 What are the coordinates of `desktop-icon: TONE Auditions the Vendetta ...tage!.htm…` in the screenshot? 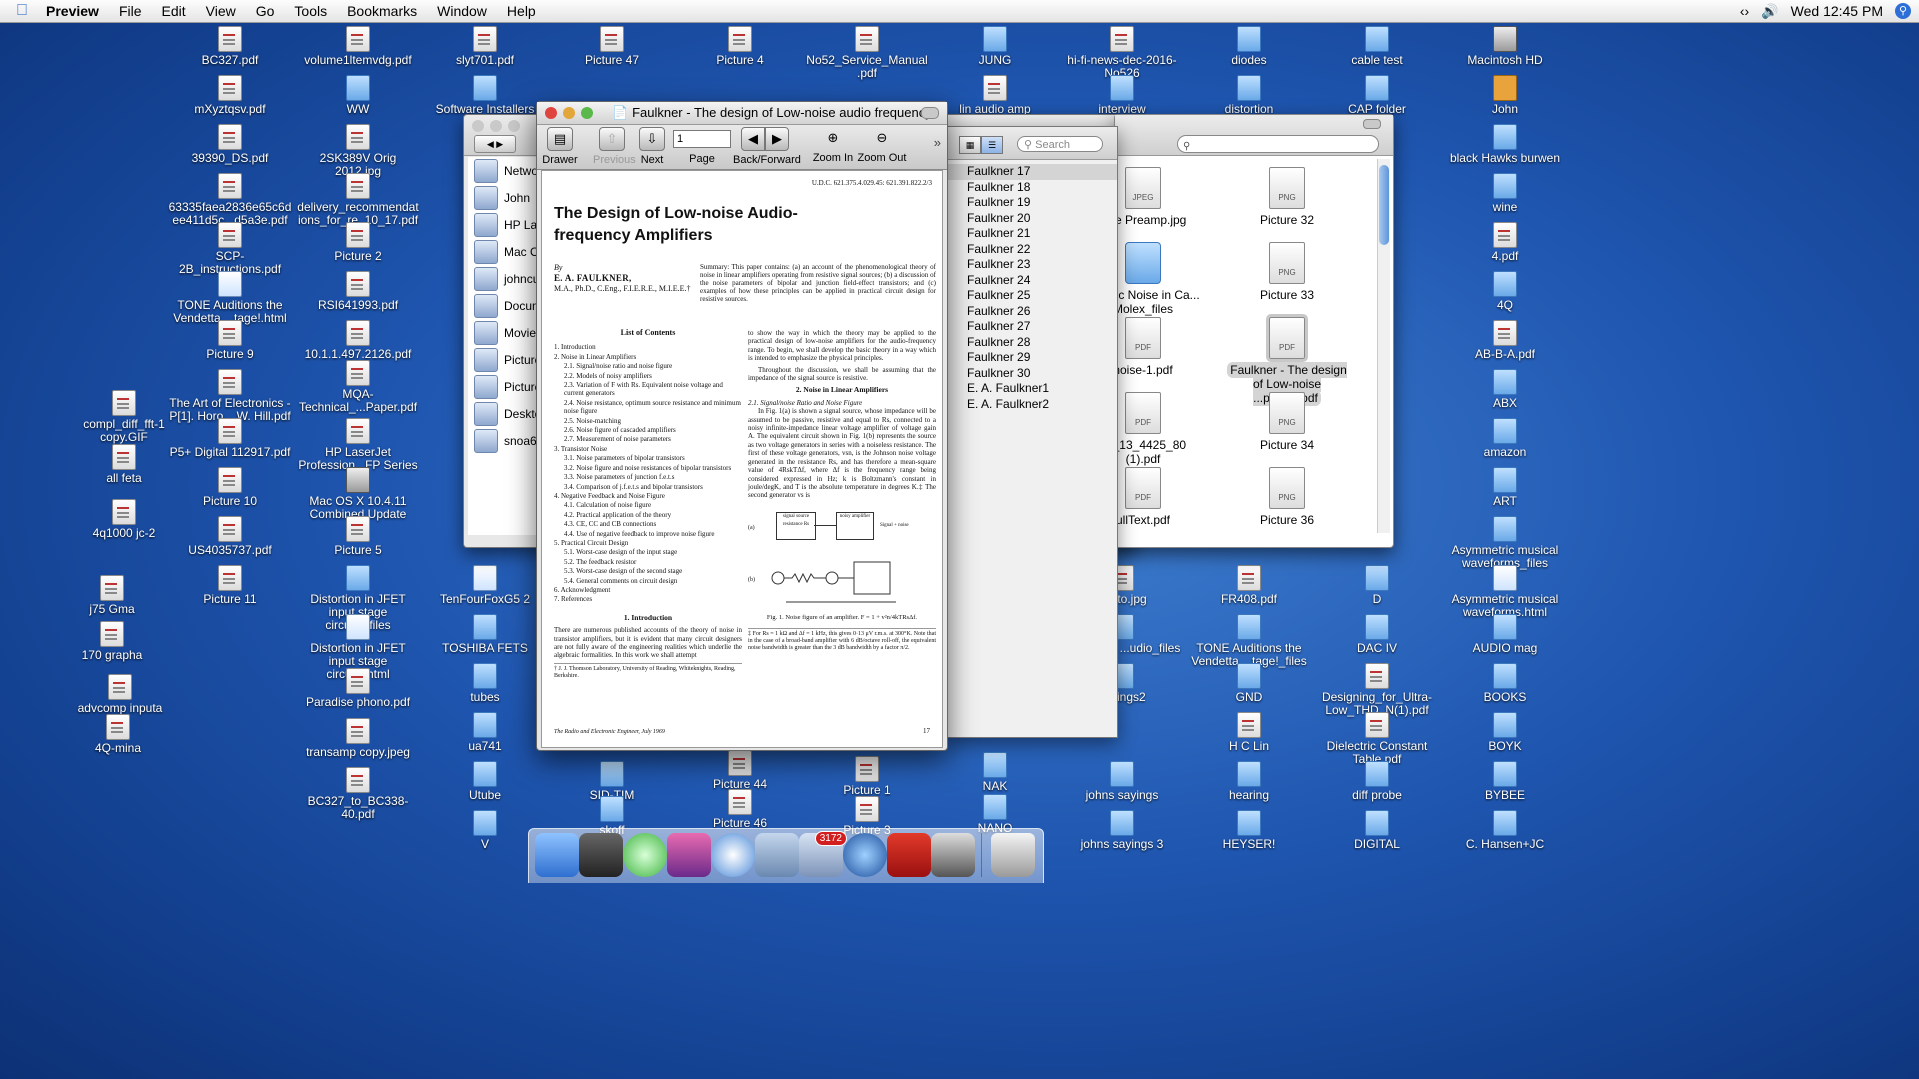 It's located at (230, 298).